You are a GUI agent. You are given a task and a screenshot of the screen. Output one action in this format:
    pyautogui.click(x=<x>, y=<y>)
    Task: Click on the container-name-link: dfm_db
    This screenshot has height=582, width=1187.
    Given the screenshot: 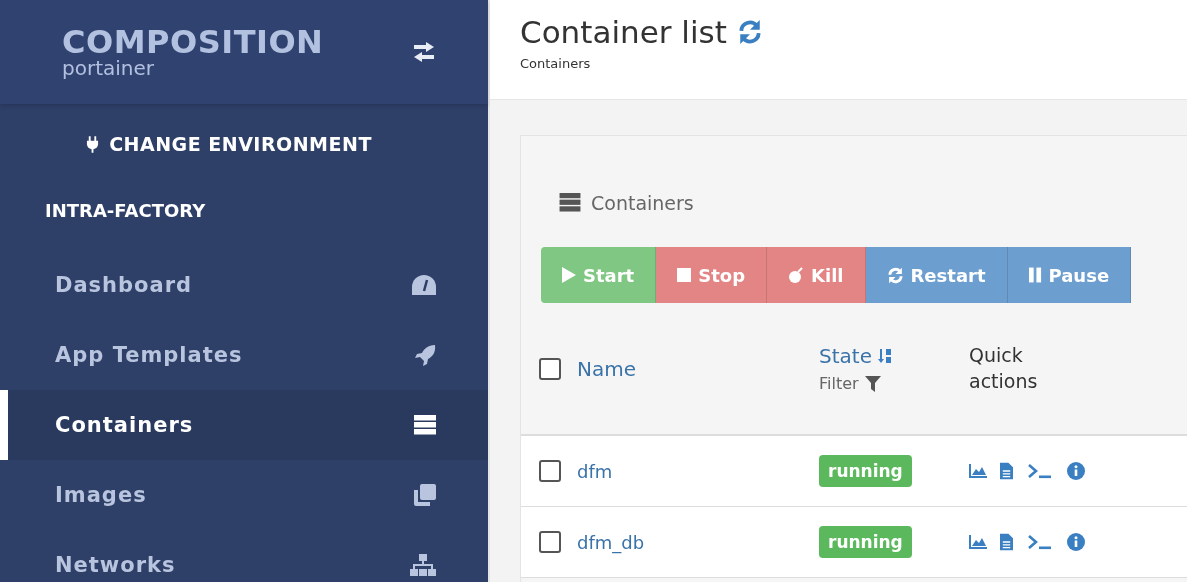 What is the action you would take?
    pyautogui.click(x=611, y=542)
    